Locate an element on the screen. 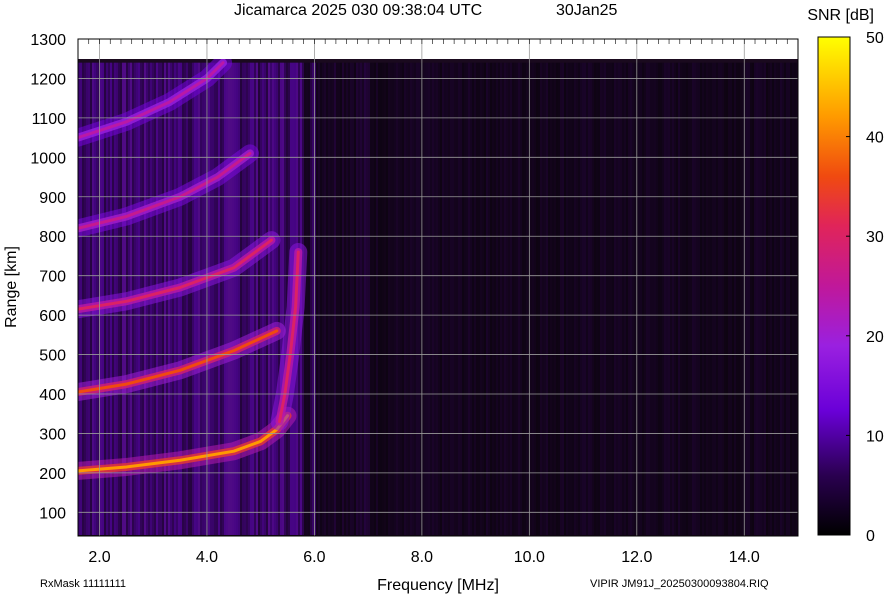 This screenshot has height=600, width=884. y-tick-label-0: 100 is located at coordinates (52, 513).